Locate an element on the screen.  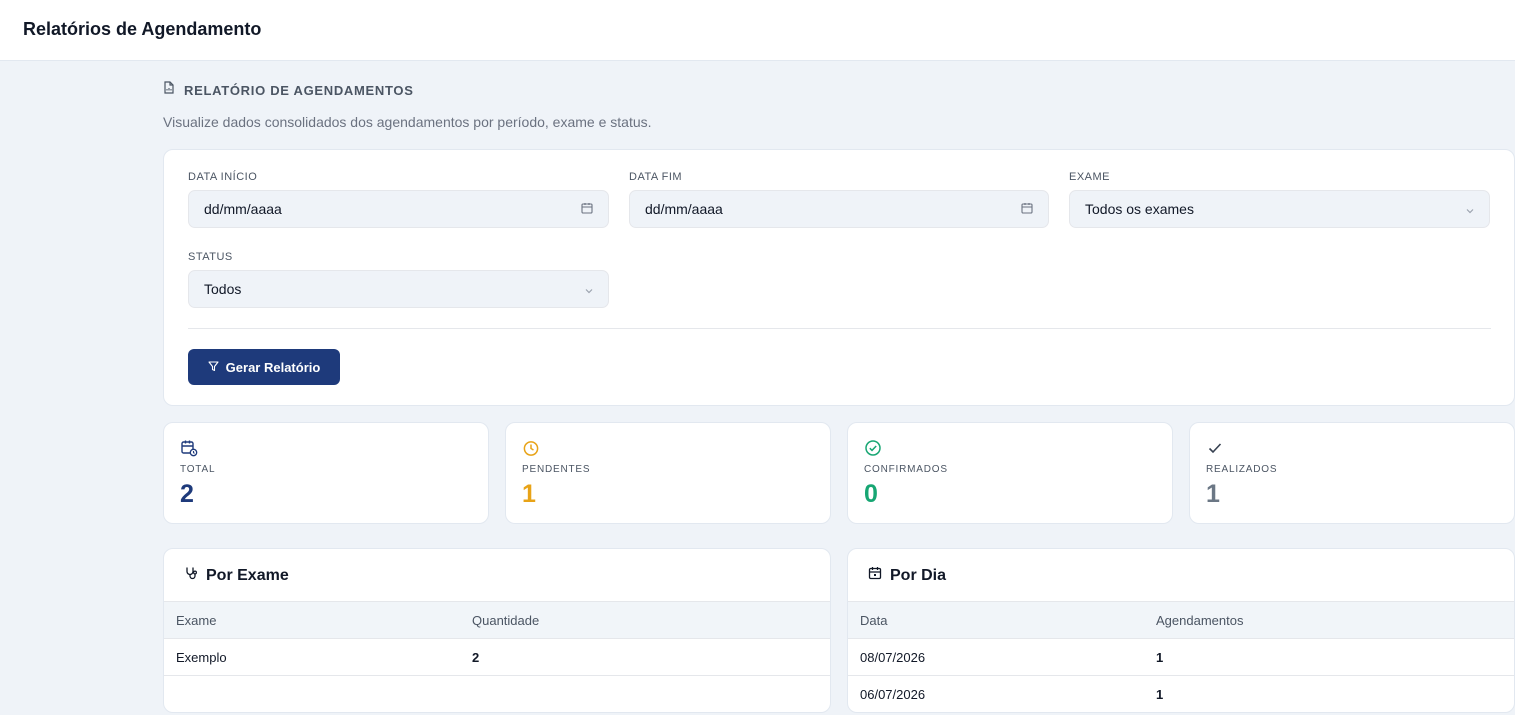
stat-label: PENDENTES is located at coordinates (556, 469).